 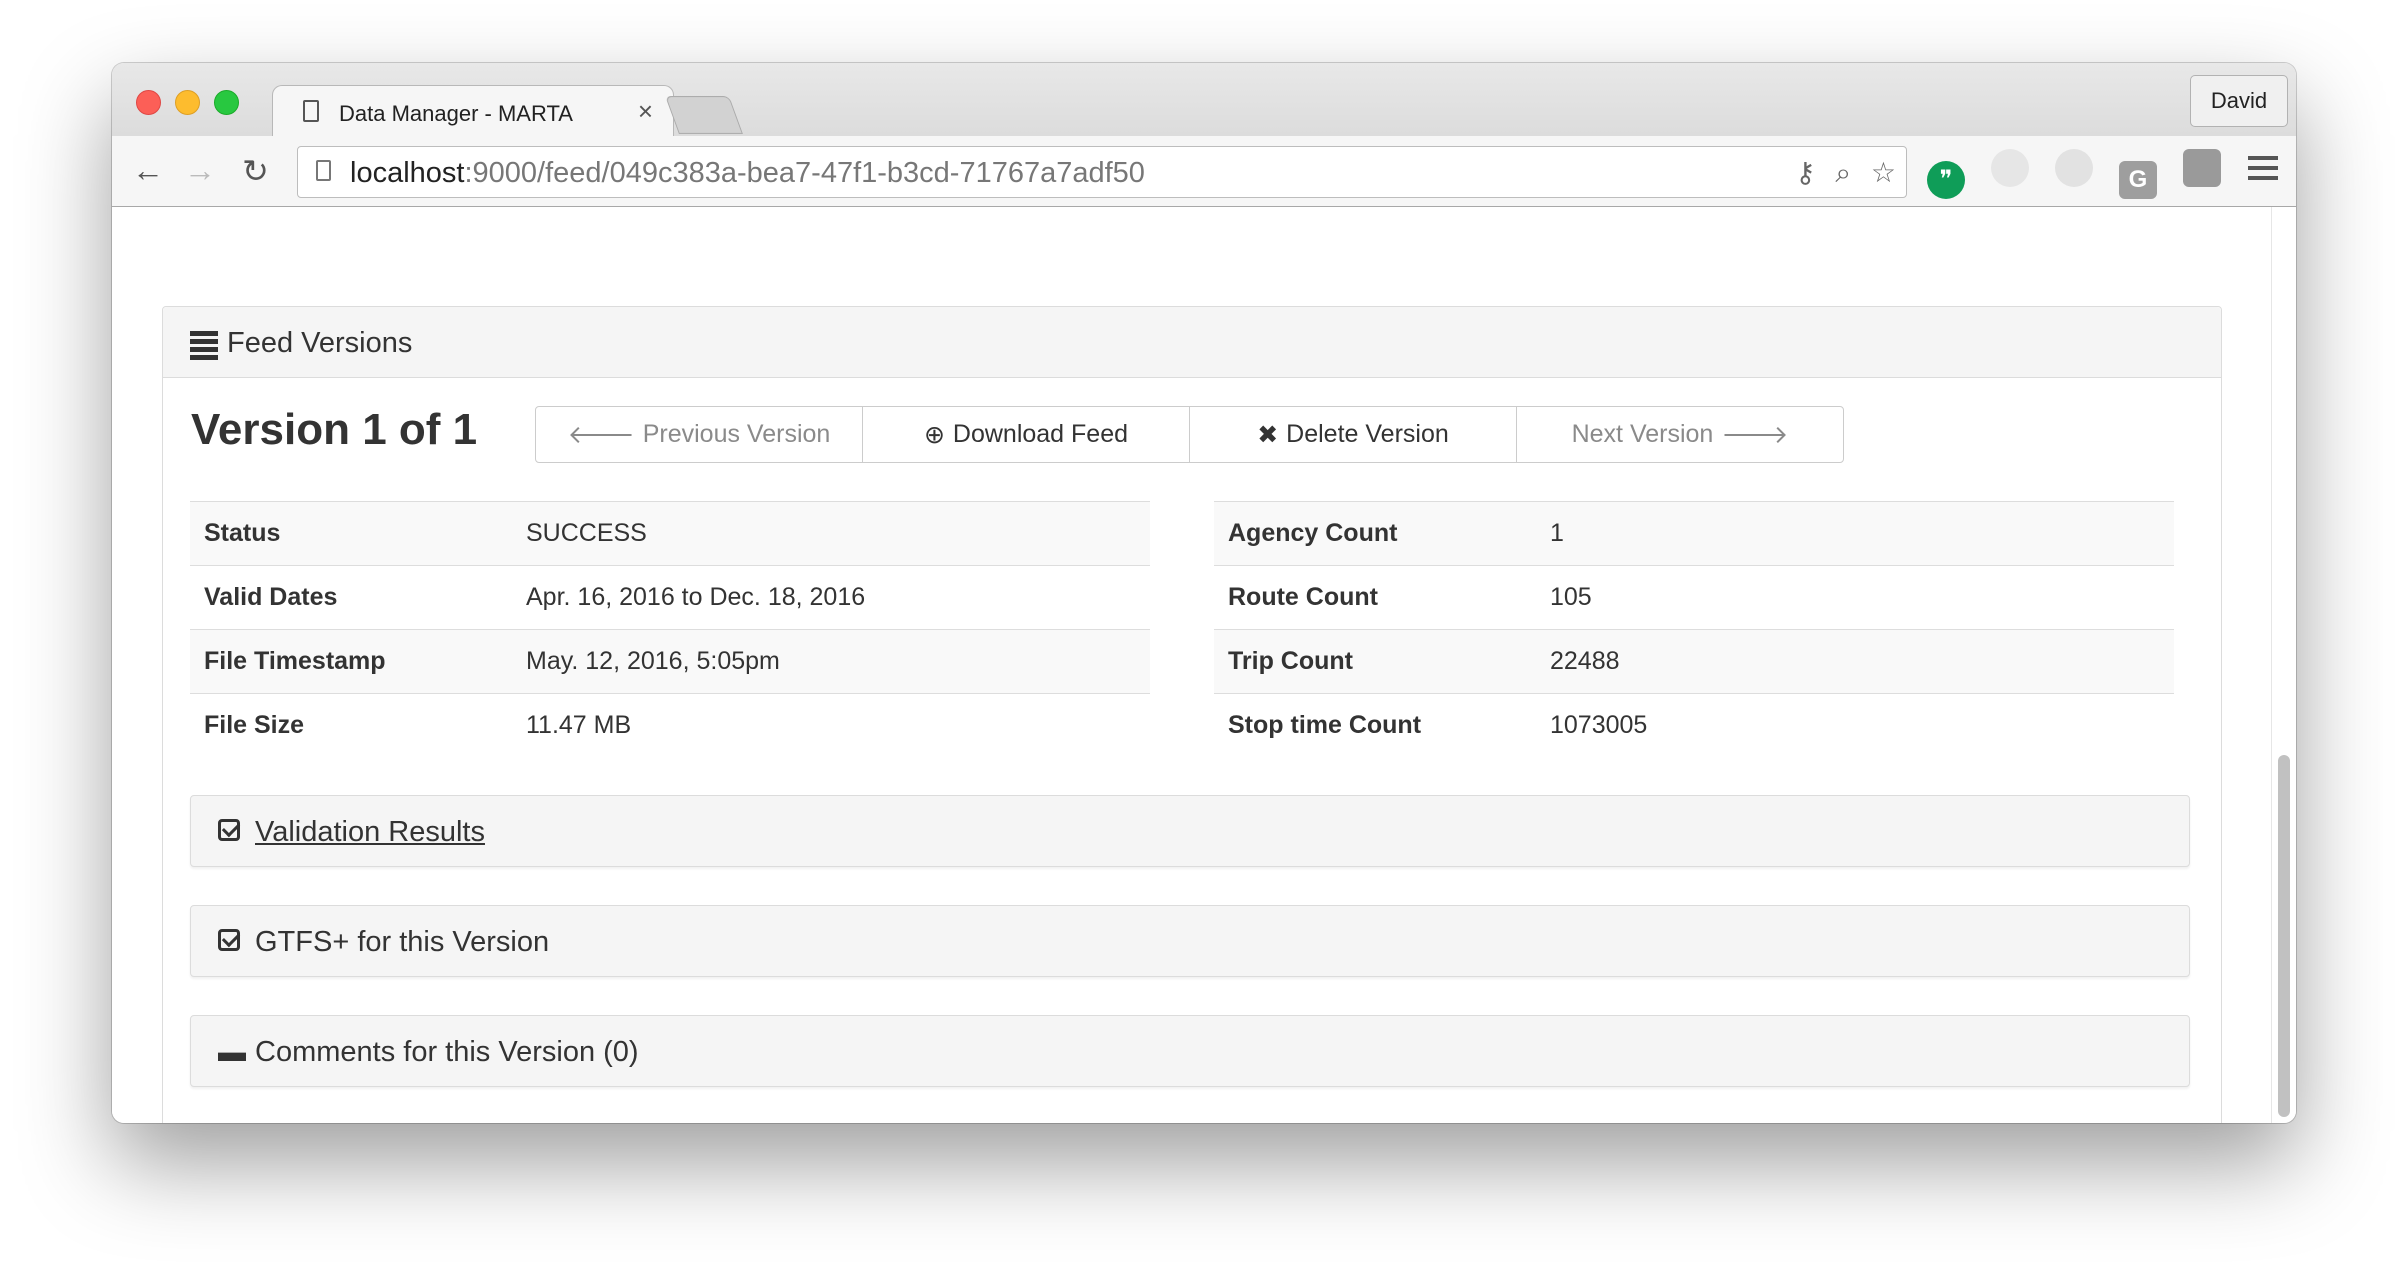 I want to click on hangouts-extension-icon: ❞, so click(x=1946, y=180).